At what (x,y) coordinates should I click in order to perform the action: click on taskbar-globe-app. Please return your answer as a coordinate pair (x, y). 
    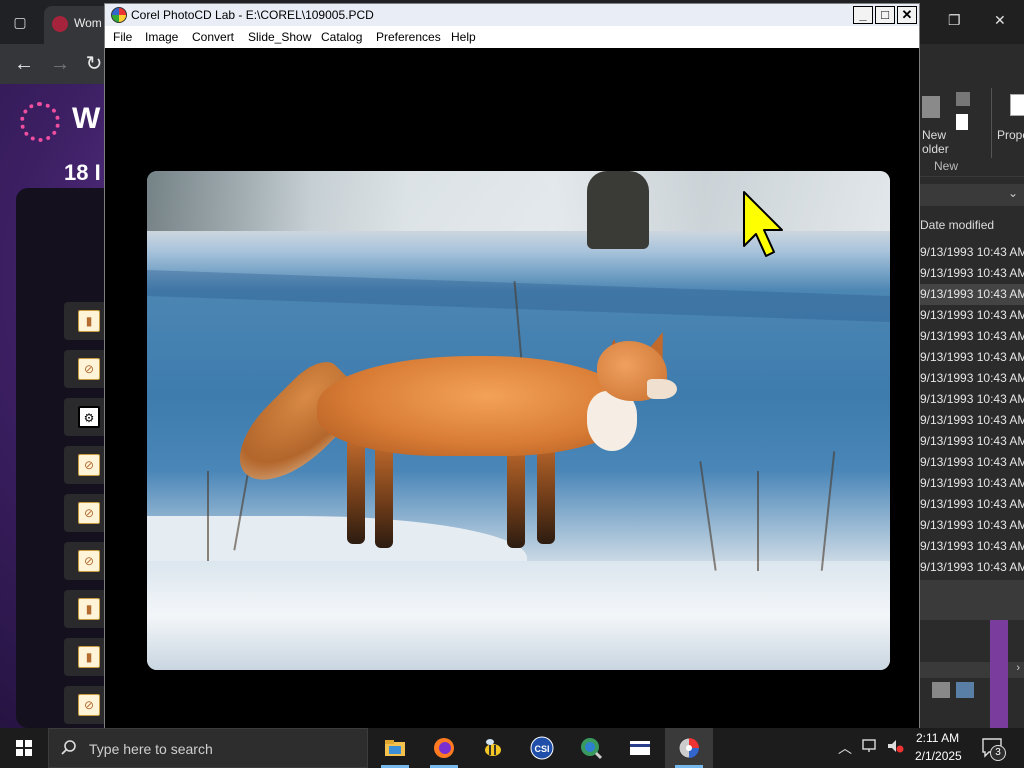
    Looking at the image, I should click on (591, 748).